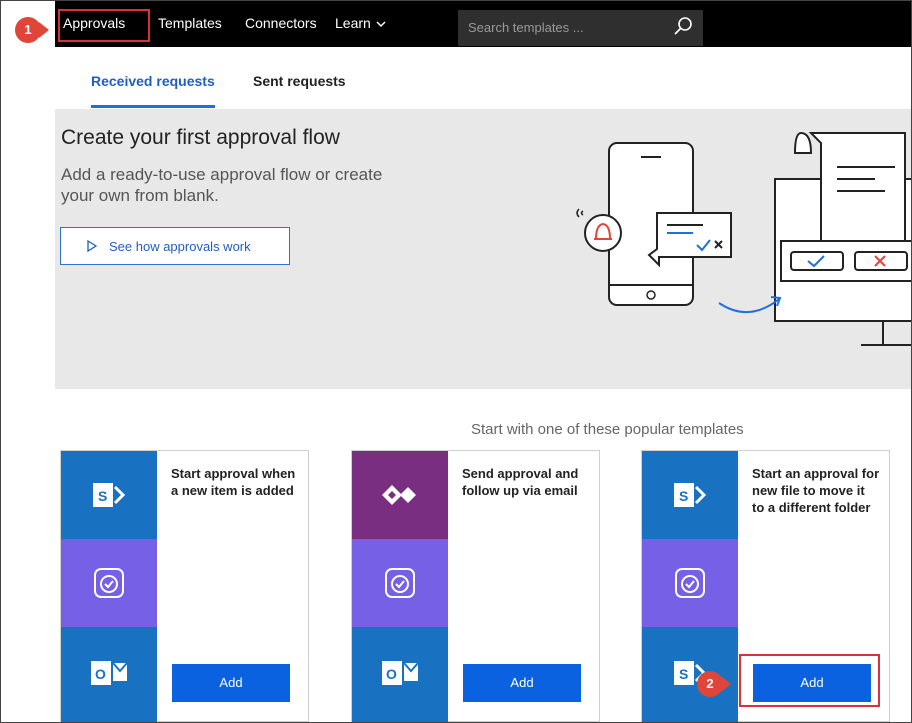 Image resolution: width=912 pixels, height=723 pixels. What do you see at coordinates (710, 684) in the screenshot?
I see `step2-badge: 2` at bounding box center [710, 684].